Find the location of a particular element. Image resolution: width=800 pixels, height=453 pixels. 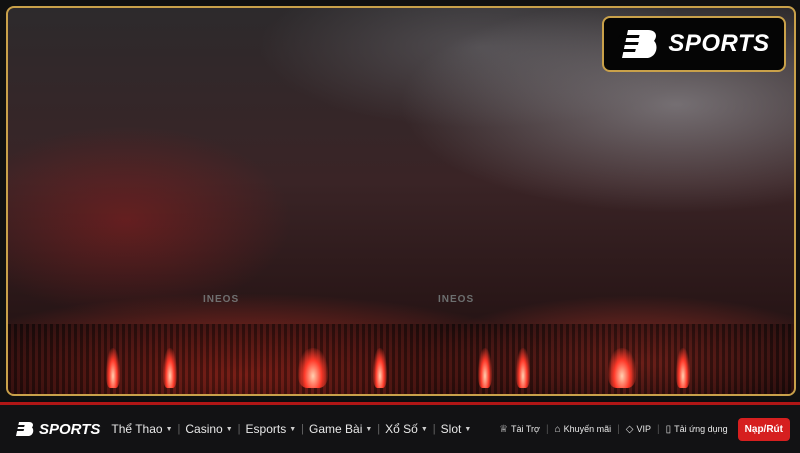

menu-item-xo-so: Xổ Số ▼ is located at coordinates (406, 429).